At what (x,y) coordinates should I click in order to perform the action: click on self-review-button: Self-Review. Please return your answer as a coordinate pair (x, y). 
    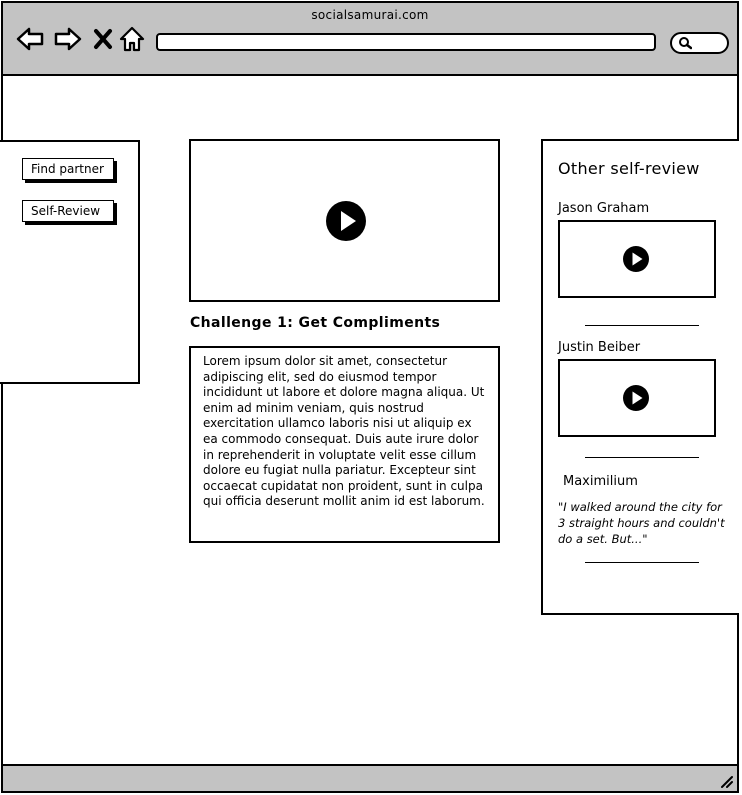
    Looking at the image, I should click on (68, 211).